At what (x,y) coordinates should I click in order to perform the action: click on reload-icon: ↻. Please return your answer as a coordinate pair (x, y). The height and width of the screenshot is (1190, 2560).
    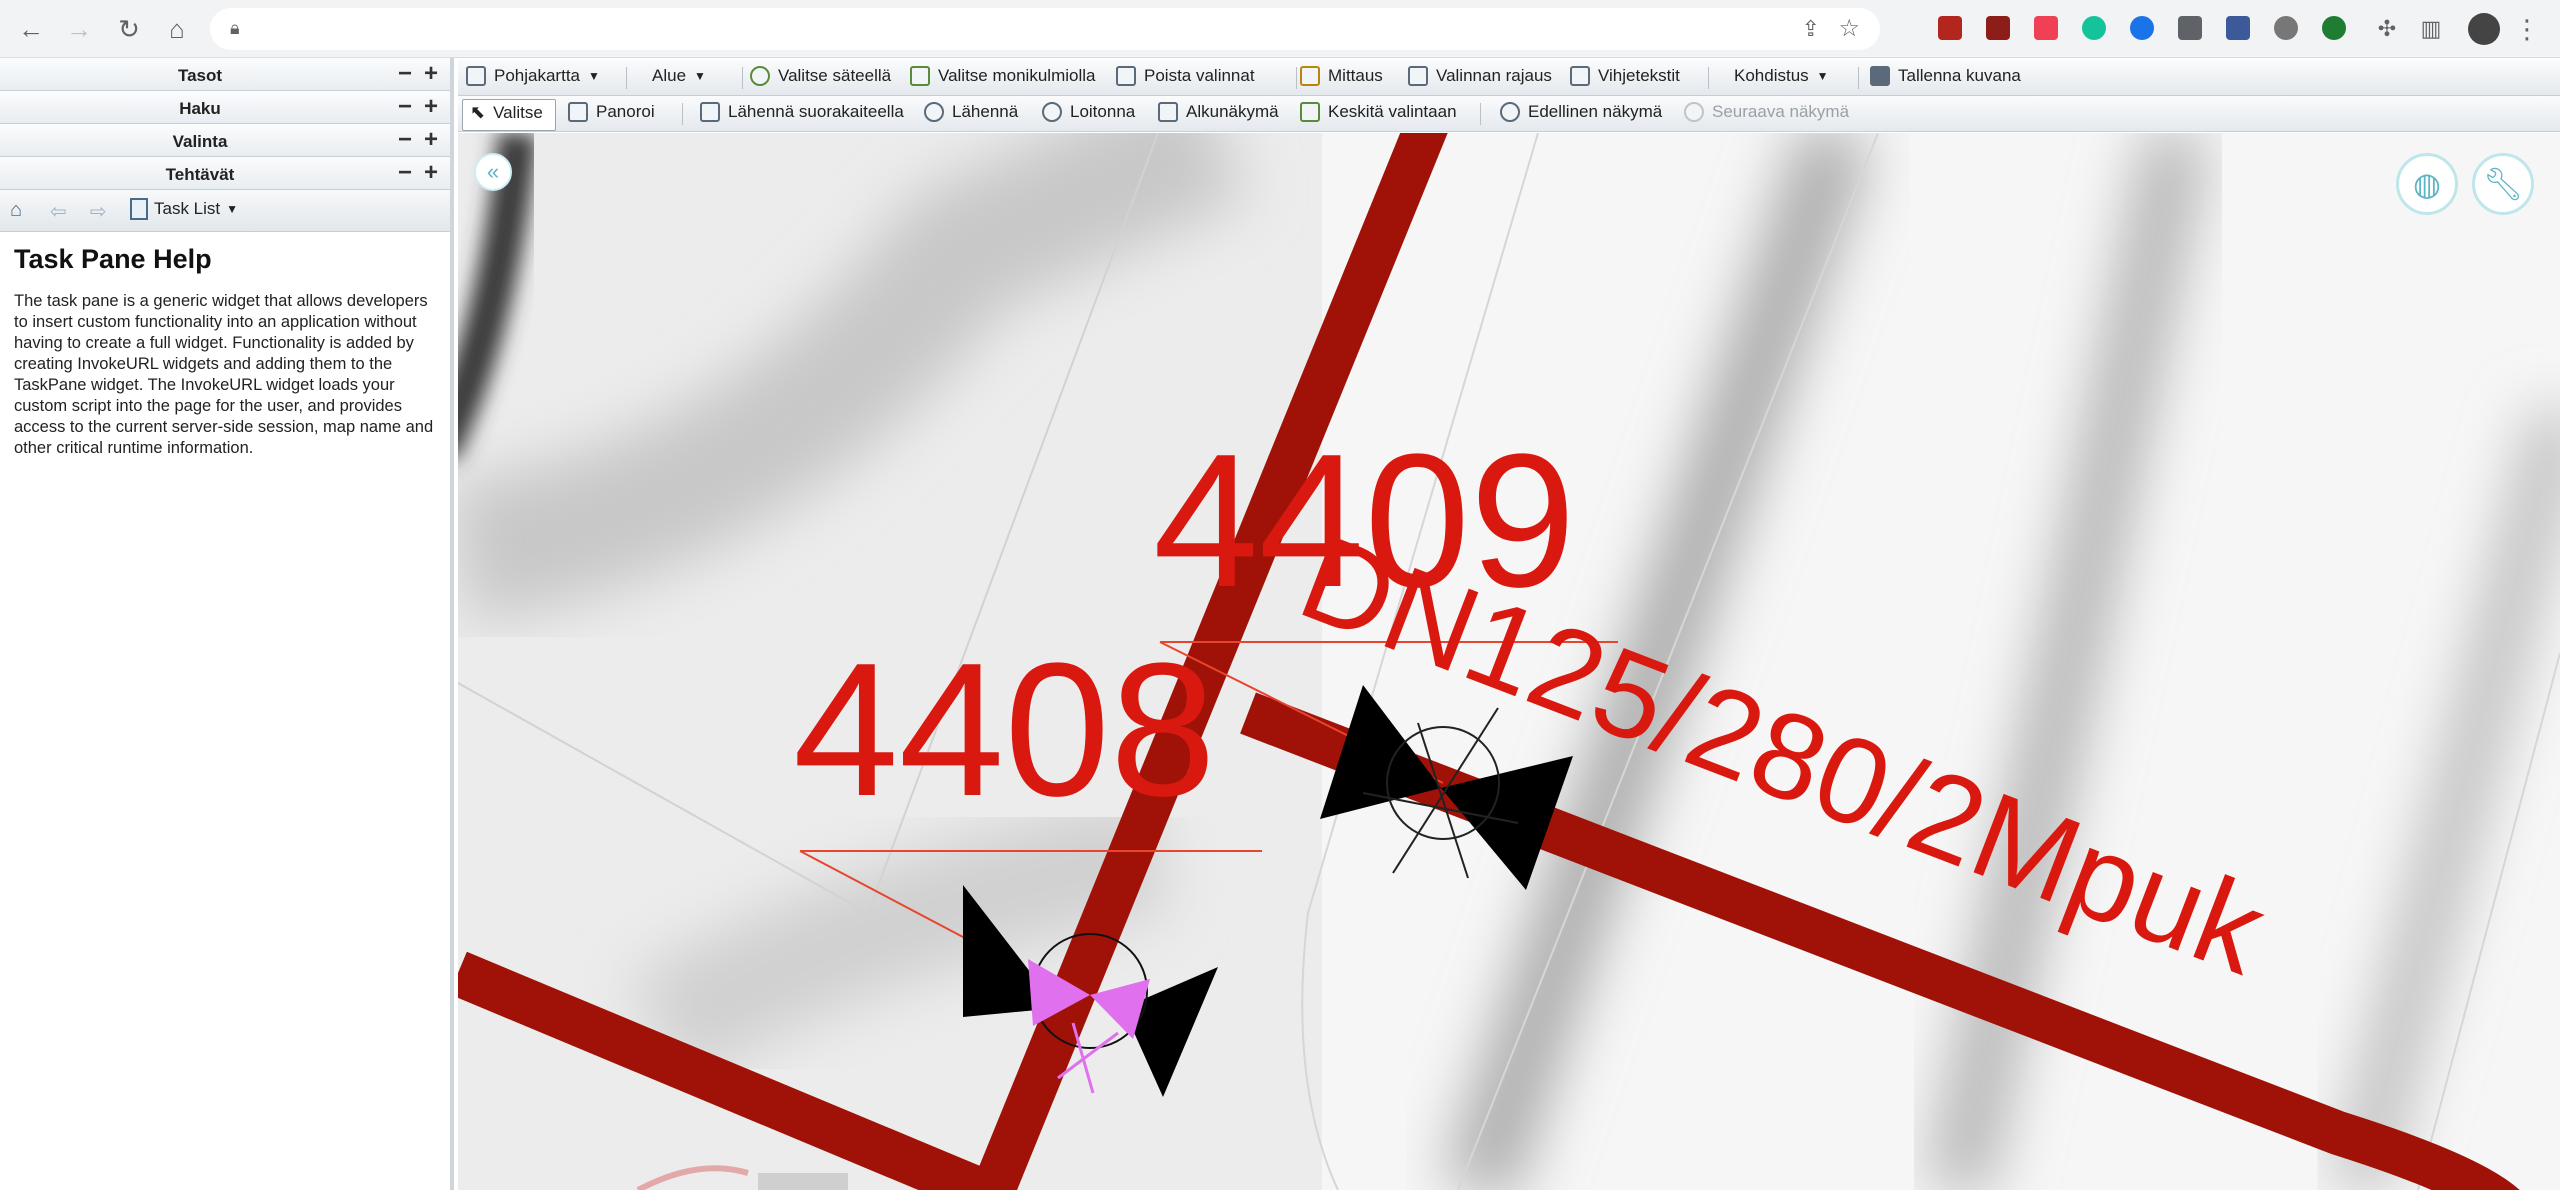
    Looking at the image, I should click on (129, 29).